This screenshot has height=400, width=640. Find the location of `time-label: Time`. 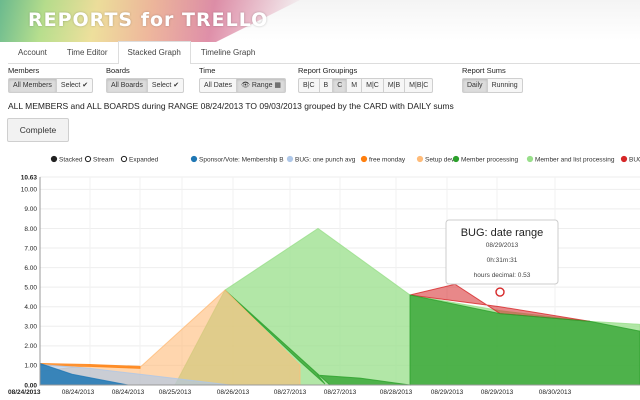

time-label: Time is located at coordinates (207, 70).